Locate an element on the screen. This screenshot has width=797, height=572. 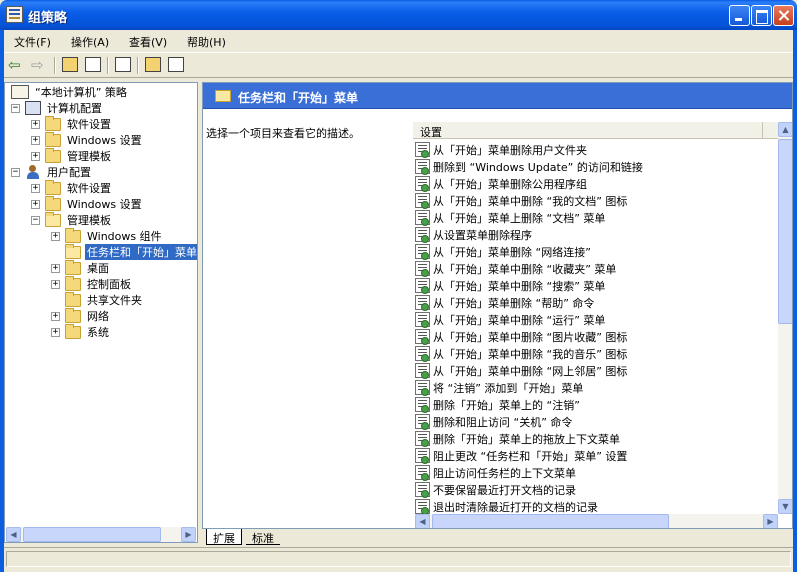
setting-row: 从「开始」菜单上删除 “文档” 菜单 is located at coordinates (510, 217).